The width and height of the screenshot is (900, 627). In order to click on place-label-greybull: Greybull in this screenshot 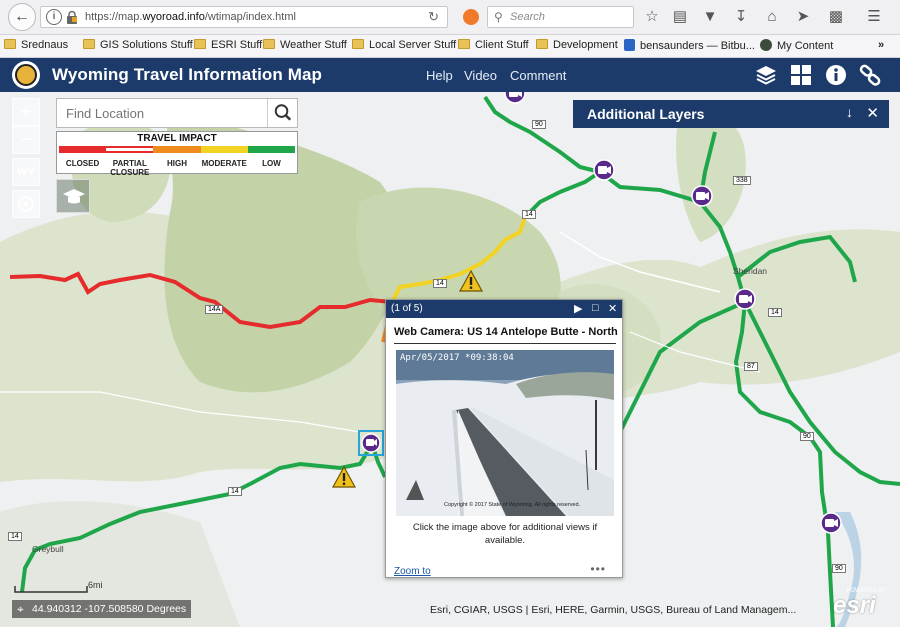, I will do `click(48, 549)`.